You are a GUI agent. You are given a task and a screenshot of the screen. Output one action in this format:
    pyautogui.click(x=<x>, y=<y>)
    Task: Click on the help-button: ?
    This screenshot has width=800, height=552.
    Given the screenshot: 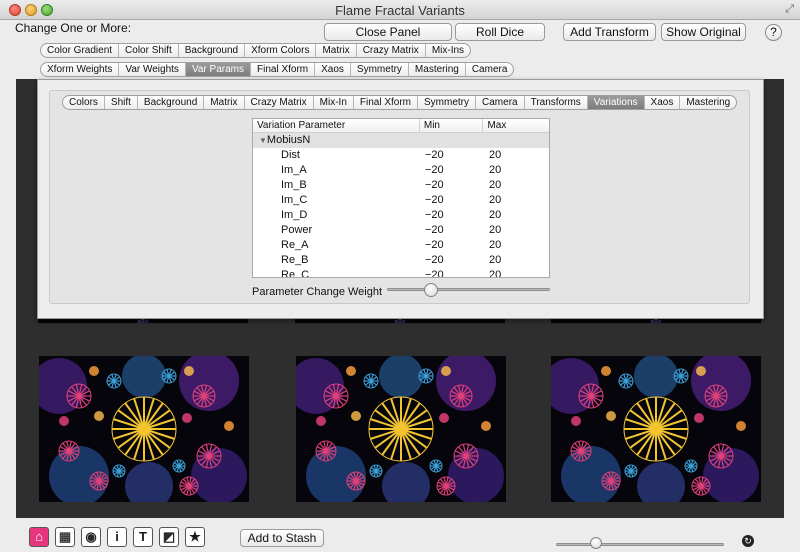 What is the action you would take?
    pyautogui.click(x=773, y=32)
    